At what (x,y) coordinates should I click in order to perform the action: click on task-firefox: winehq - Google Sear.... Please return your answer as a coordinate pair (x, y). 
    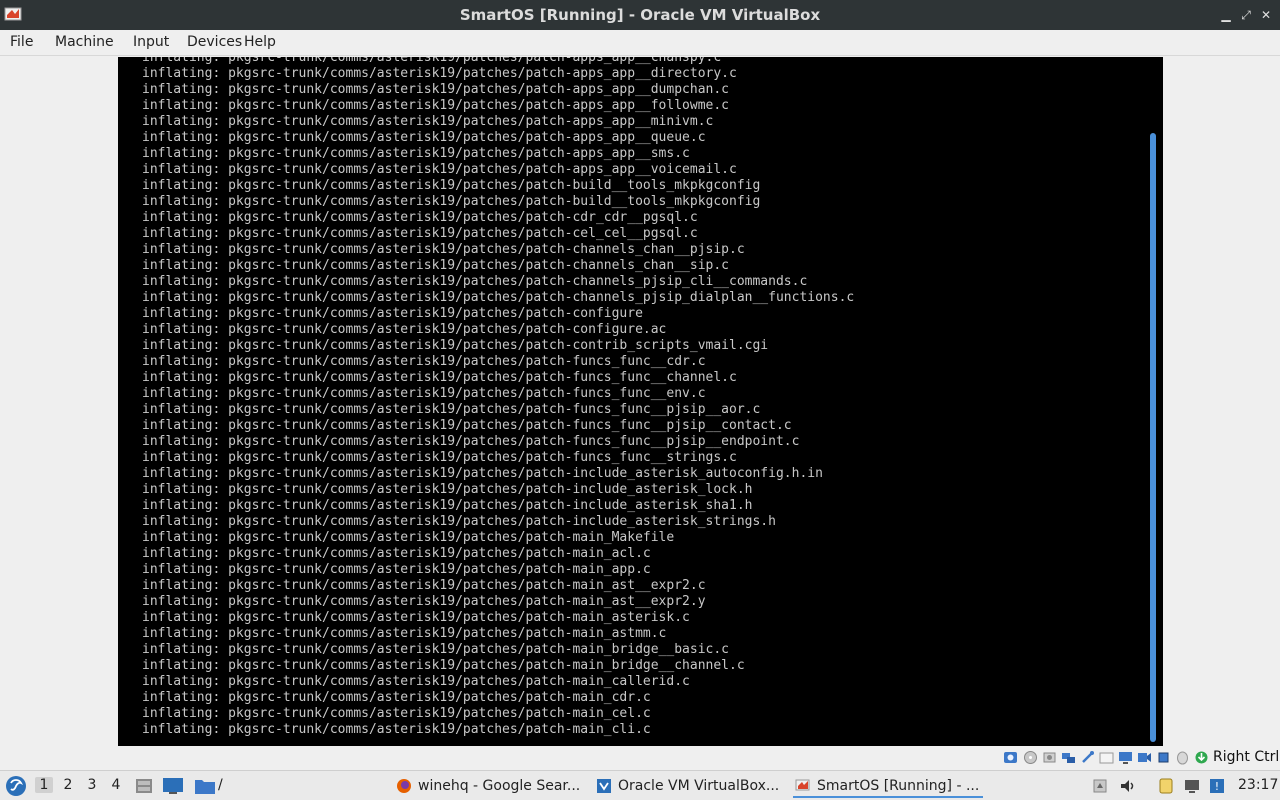
    Looking at the image, I should click on (489, 786).